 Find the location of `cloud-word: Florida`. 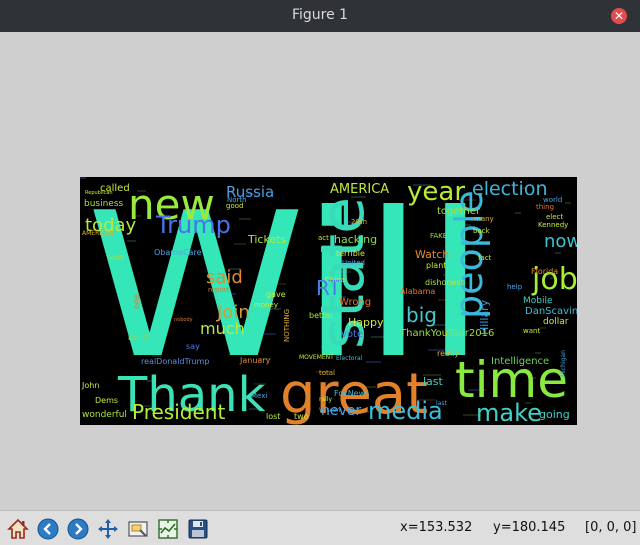

cloud-word: Florida is located at coordinates (544, 271).